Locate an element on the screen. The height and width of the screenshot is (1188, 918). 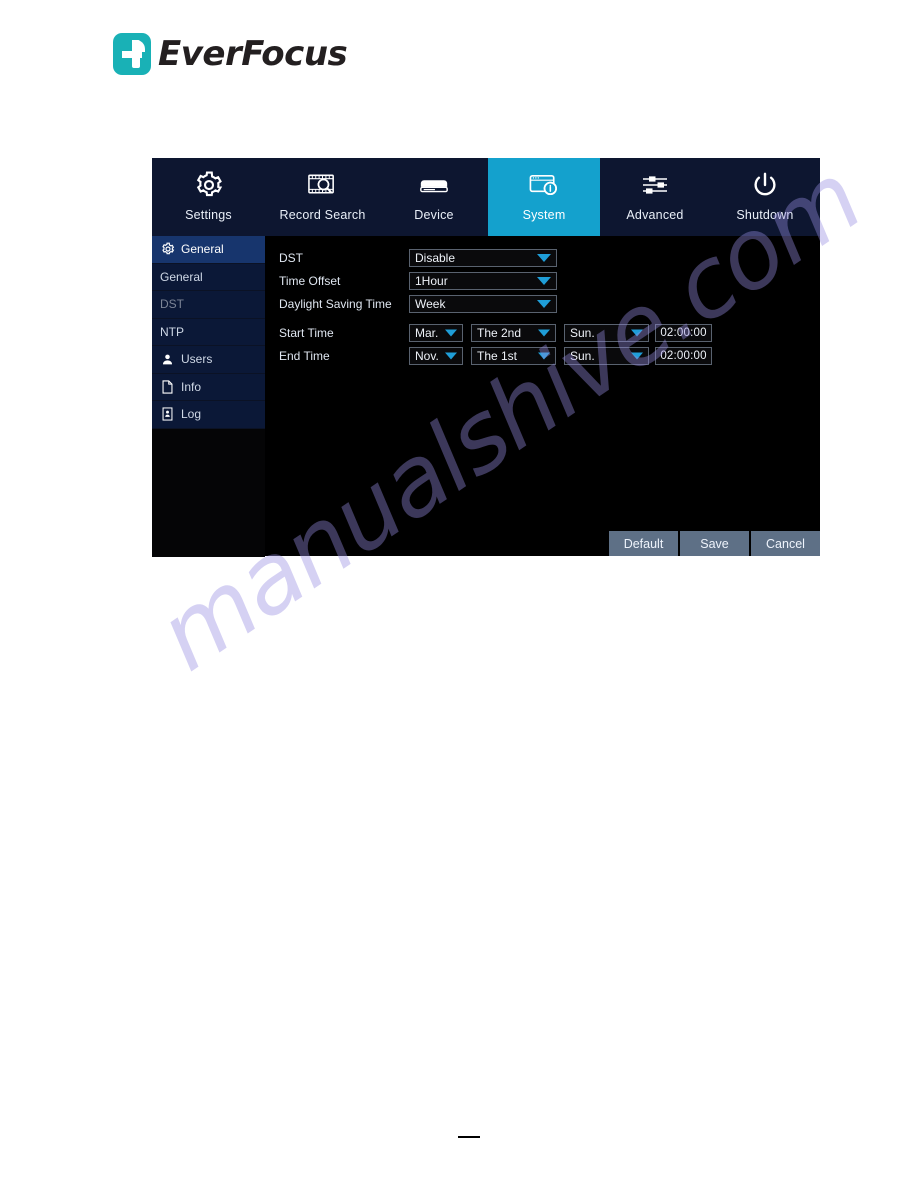
sidebar-item-log: Log is located at coordinates (208, 415).